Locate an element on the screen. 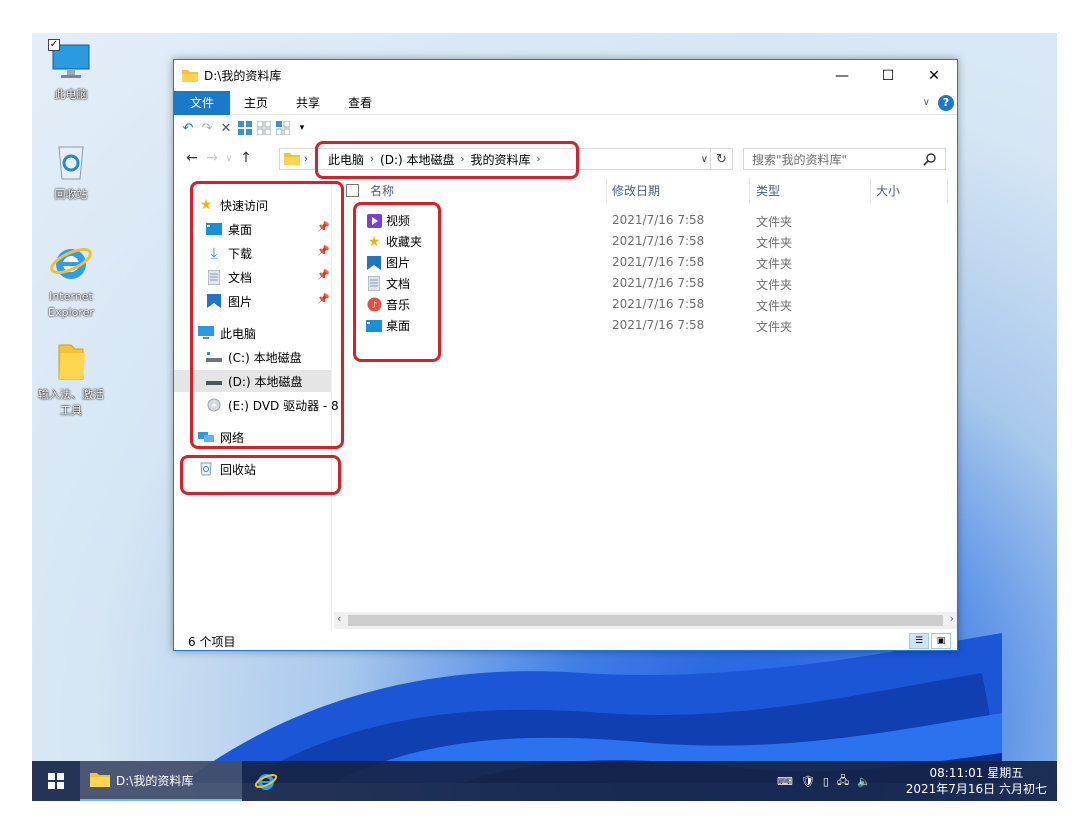 This screenshot has width=1089, height=835. taskbar-explorer-app: D:\我的资料库 is located at coordinates (161, 781).